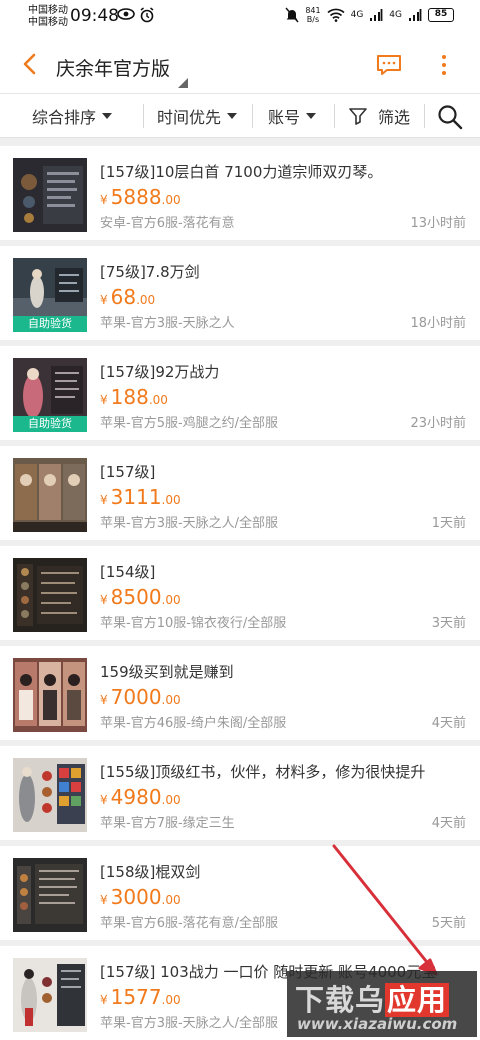 The width and height of the screenshot is (480, 1040). I want to click on listing-price: ¥1577.00, so click(140, 997).